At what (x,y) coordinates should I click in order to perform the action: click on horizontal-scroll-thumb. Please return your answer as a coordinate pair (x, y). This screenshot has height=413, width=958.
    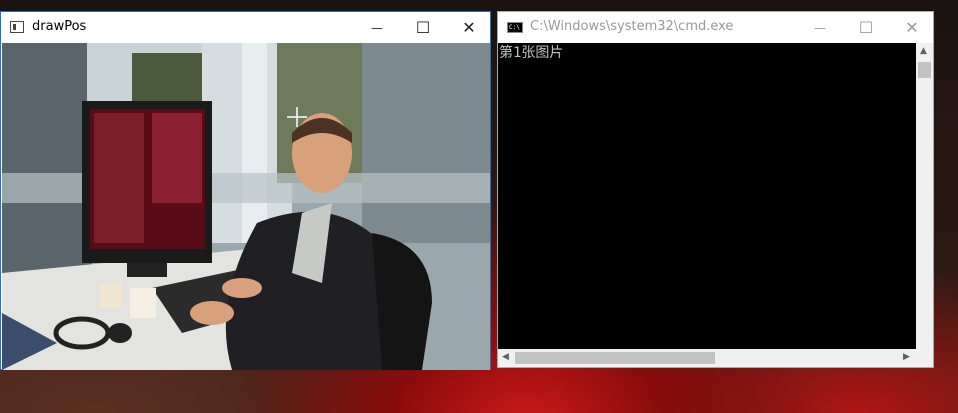
    Looking at the image, I should click on (615, 358).